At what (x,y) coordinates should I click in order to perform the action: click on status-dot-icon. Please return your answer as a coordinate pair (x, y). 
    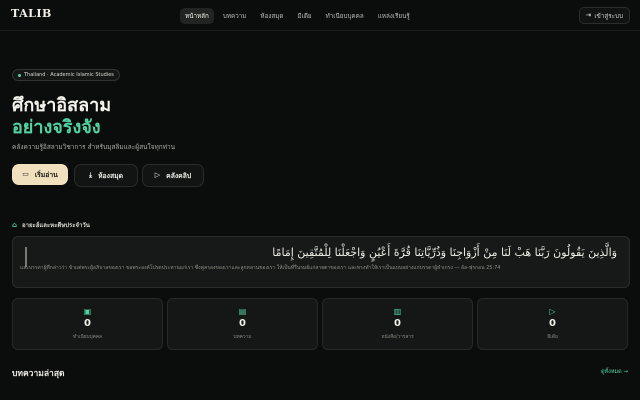
    Looking at the image, I should click on (19, 75).